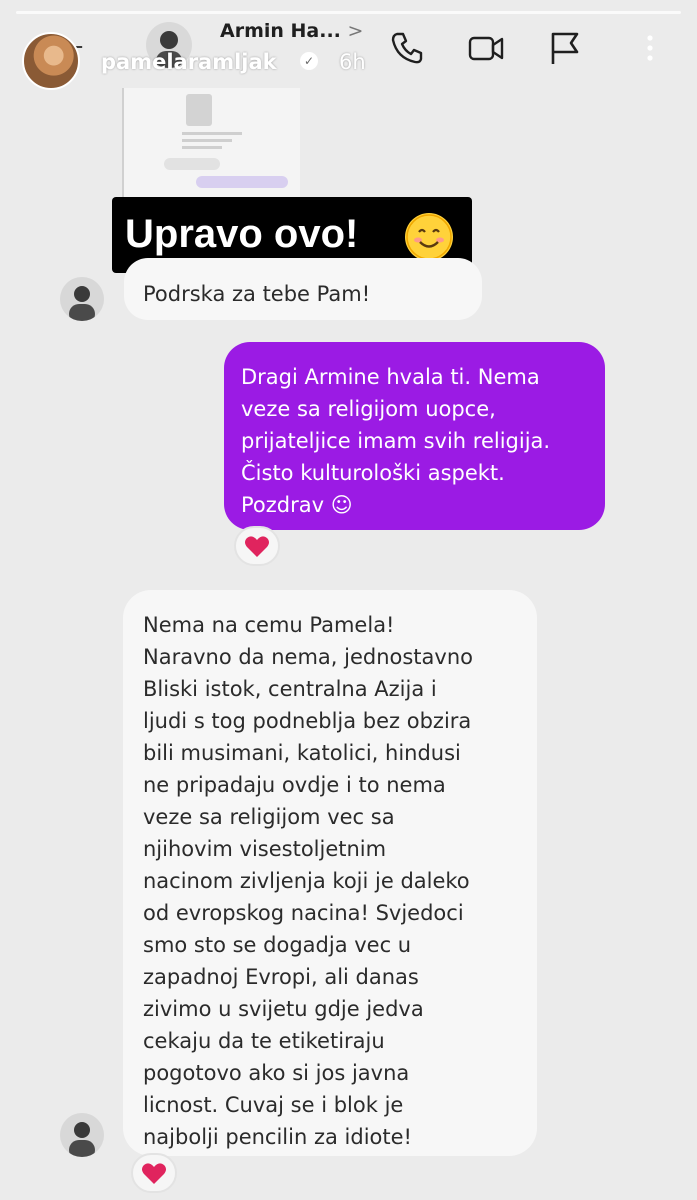 This screenshot has height=1200, width=697. What do you see at coordinates (348, 12) in the screenshot?
I see `story-progress-bar` at bounding box center [348, 12].